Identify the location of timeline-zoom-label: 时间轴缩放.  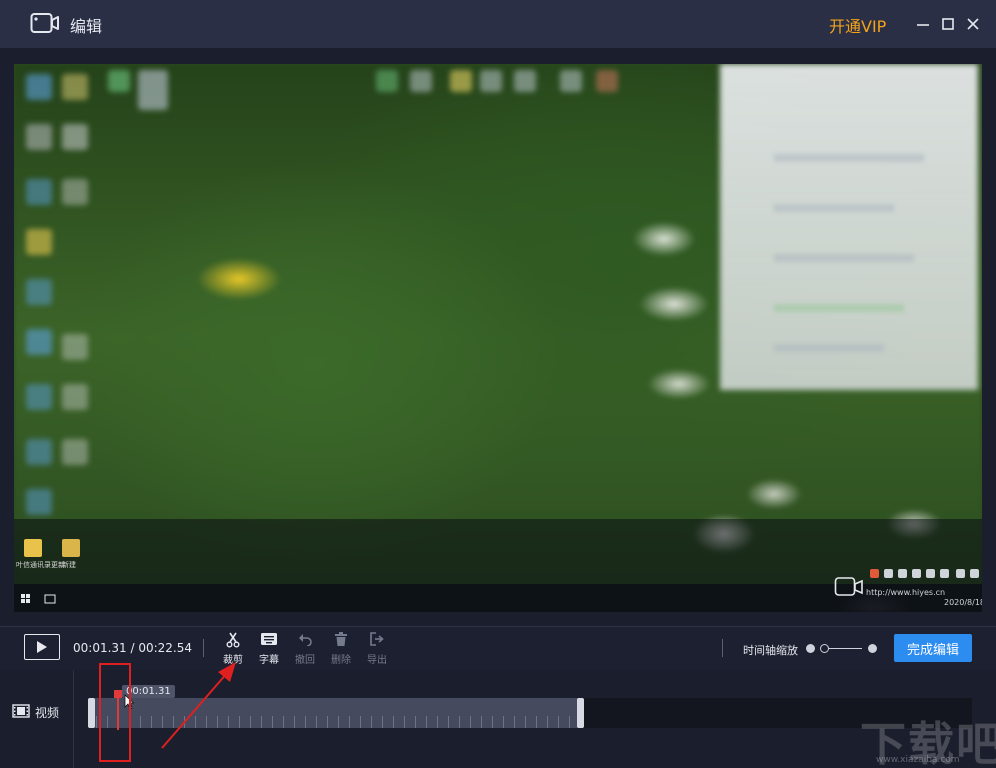
(770, 650).